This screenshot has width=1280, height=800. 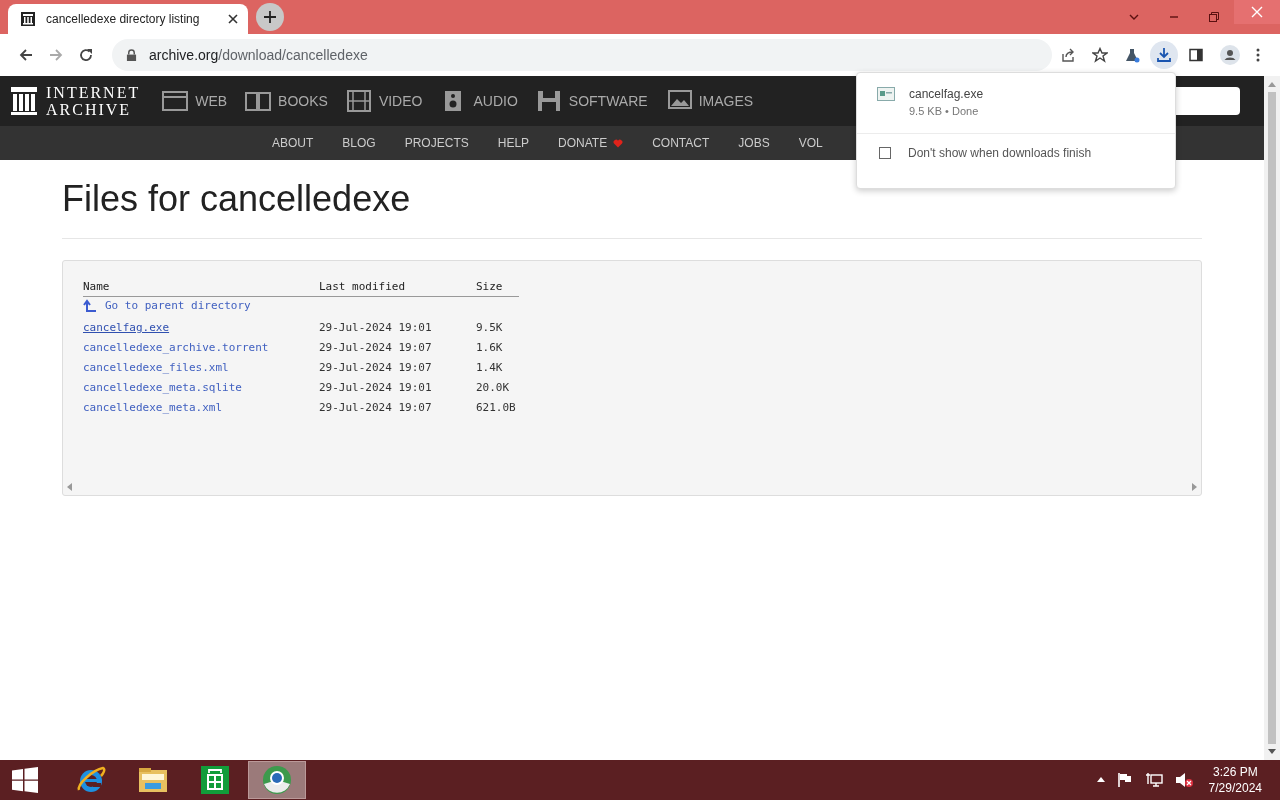 I want to click on table-cell: 621.0B, so click(x=496, y=407).